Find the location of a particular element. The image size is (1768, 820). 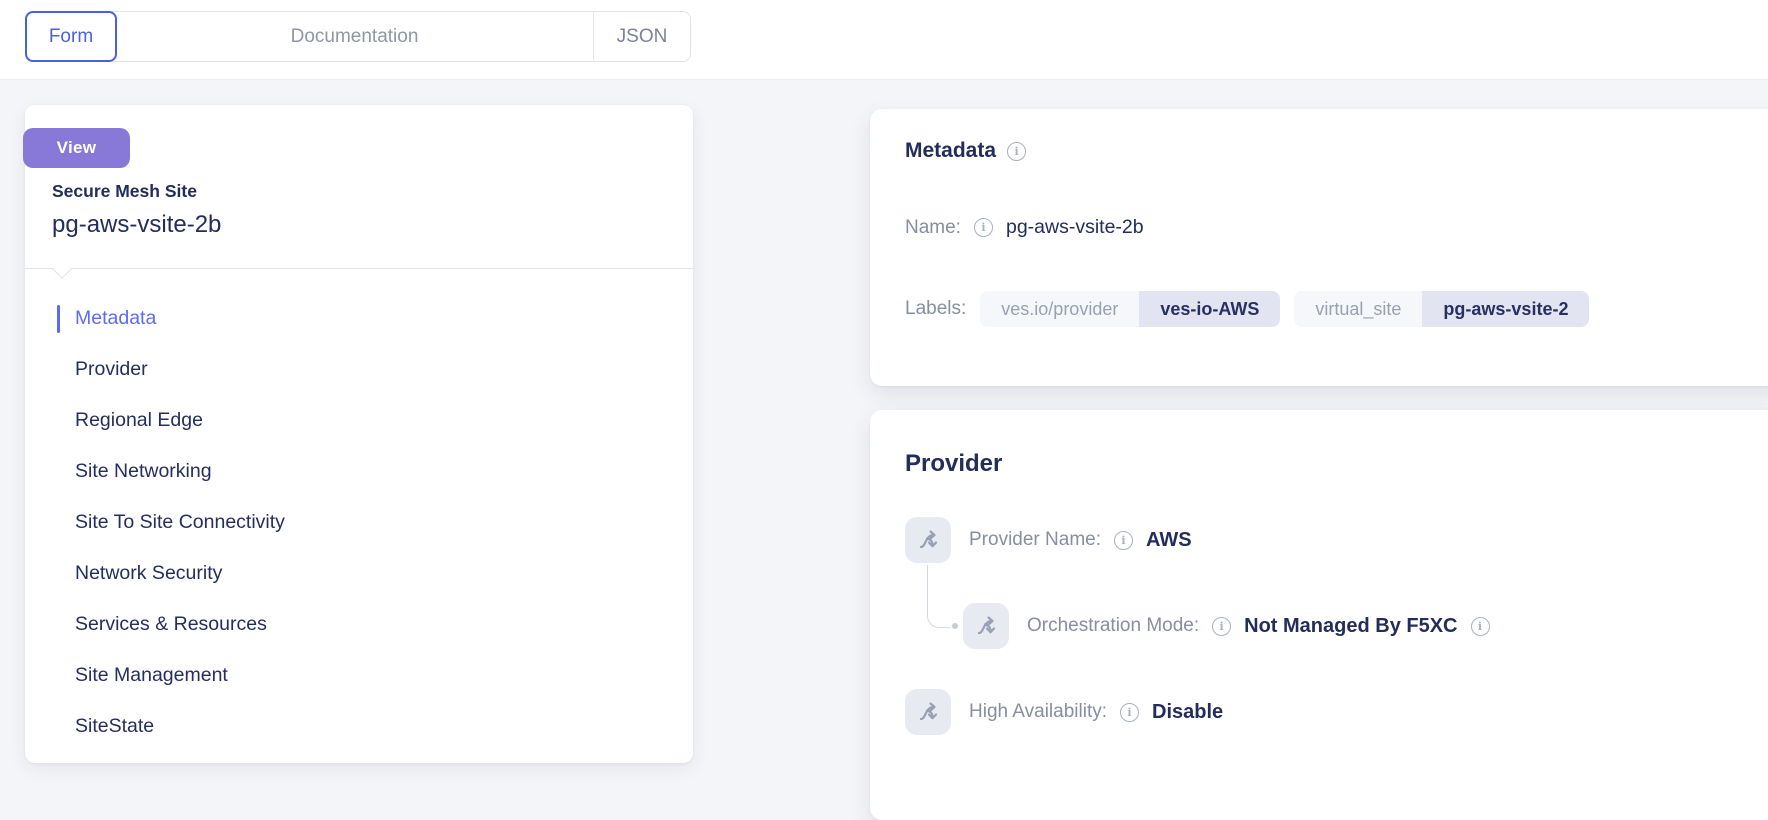

tree-connector-dot is located at coordinates (955, 626).